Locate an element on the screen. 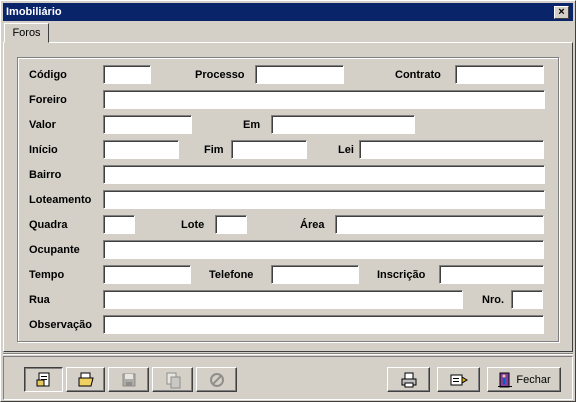 The height and width of the screenshot is (402, 576). processo-input is located at coordinates (299, 74).